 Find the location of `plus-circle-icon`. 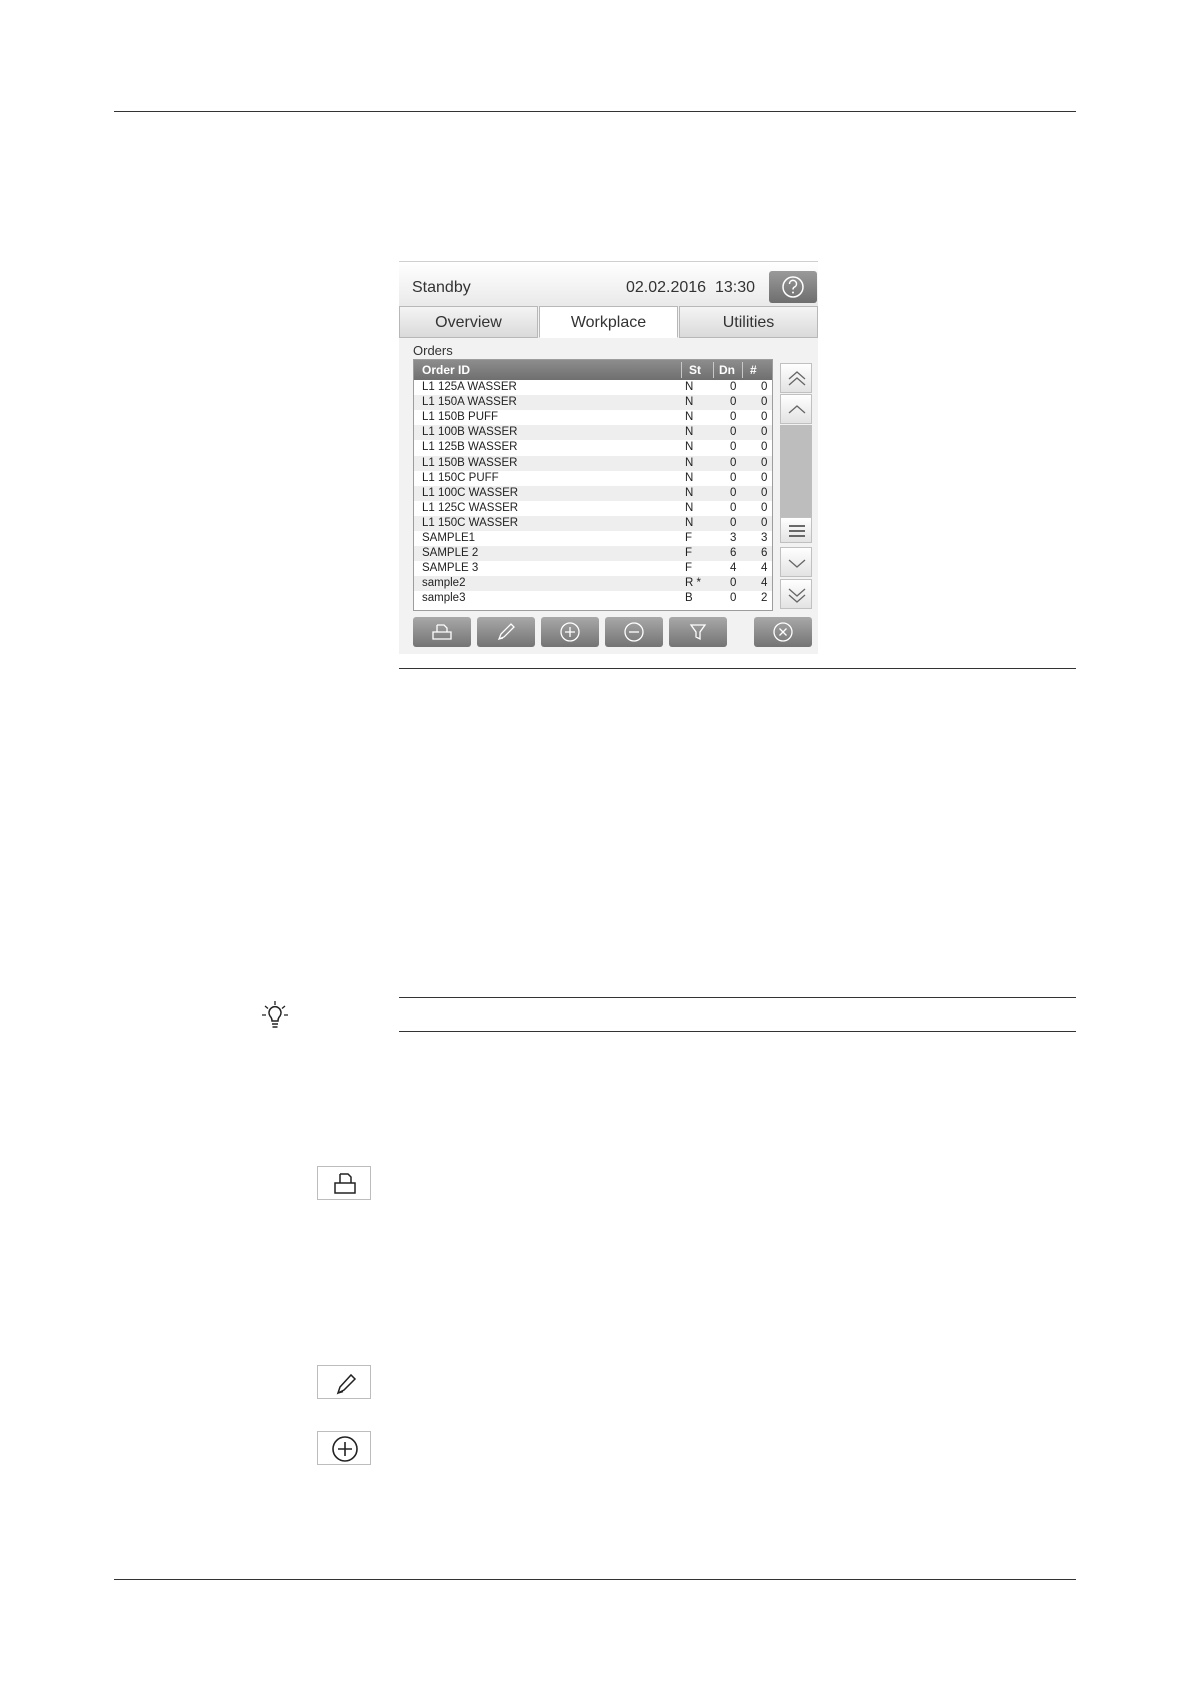

plus-circle-icon is located at coordinates (345, 1449).